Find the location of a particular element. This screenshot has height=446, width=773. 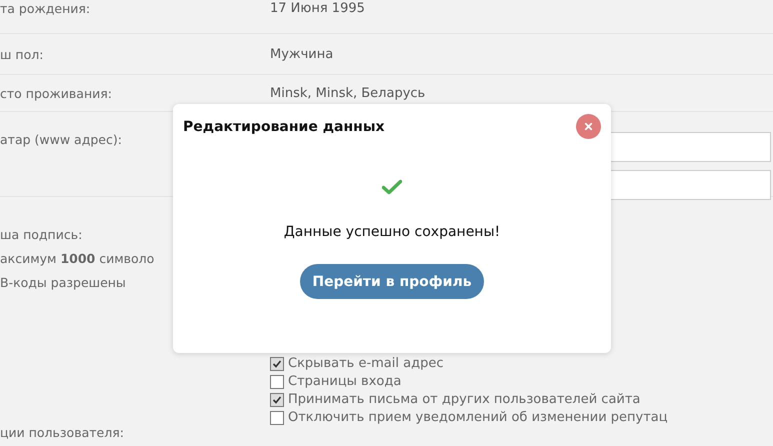

close-icon is located at coordinates (588, 126).